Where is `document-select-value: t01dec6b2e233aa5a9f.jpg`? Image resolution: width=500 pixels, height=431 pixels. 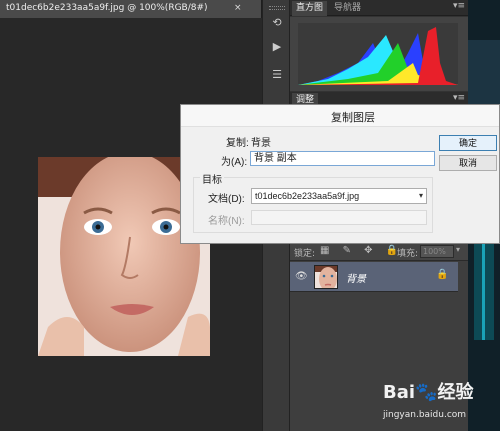
document-select-value: t01dec6b2e233aa5a9f.jpg is located at coordinates (307, 196).